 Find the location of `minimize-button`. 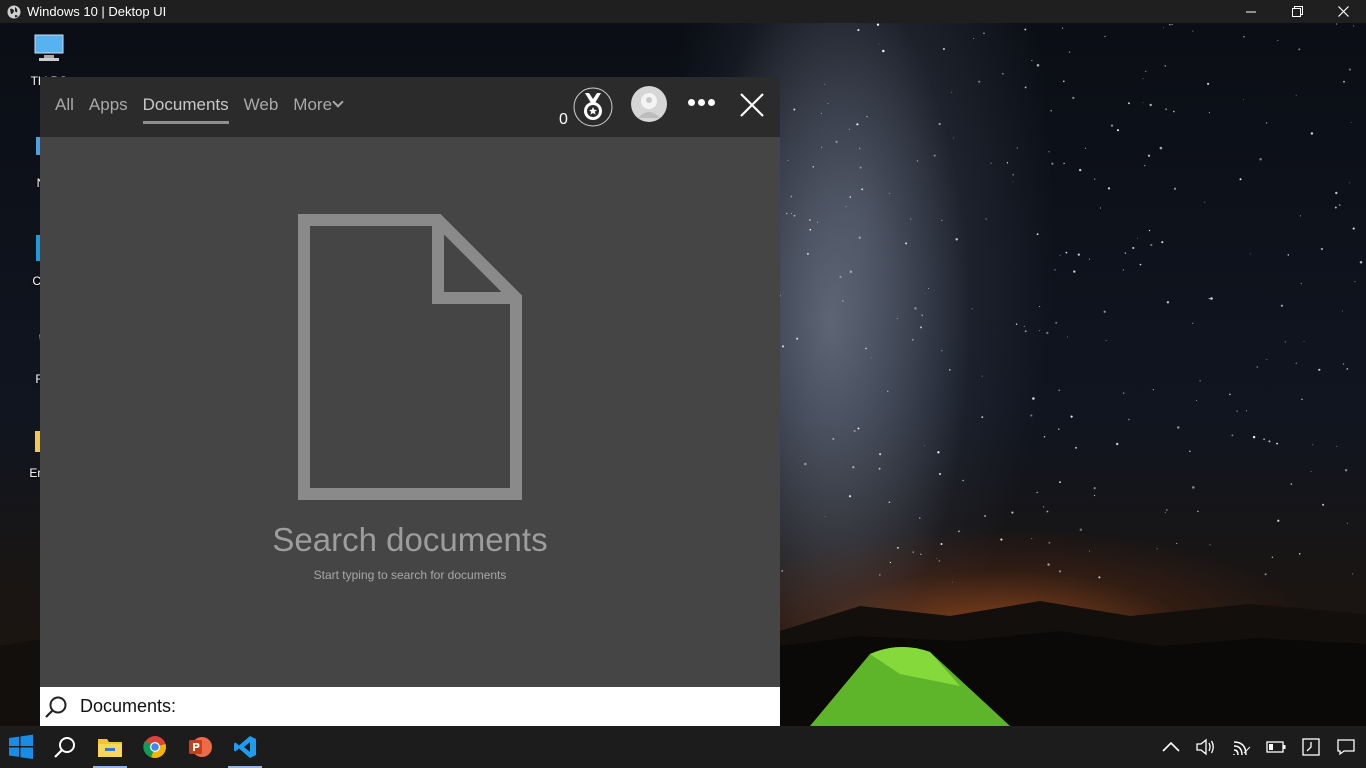

minimize-button is located at coordinates (1251, 11).